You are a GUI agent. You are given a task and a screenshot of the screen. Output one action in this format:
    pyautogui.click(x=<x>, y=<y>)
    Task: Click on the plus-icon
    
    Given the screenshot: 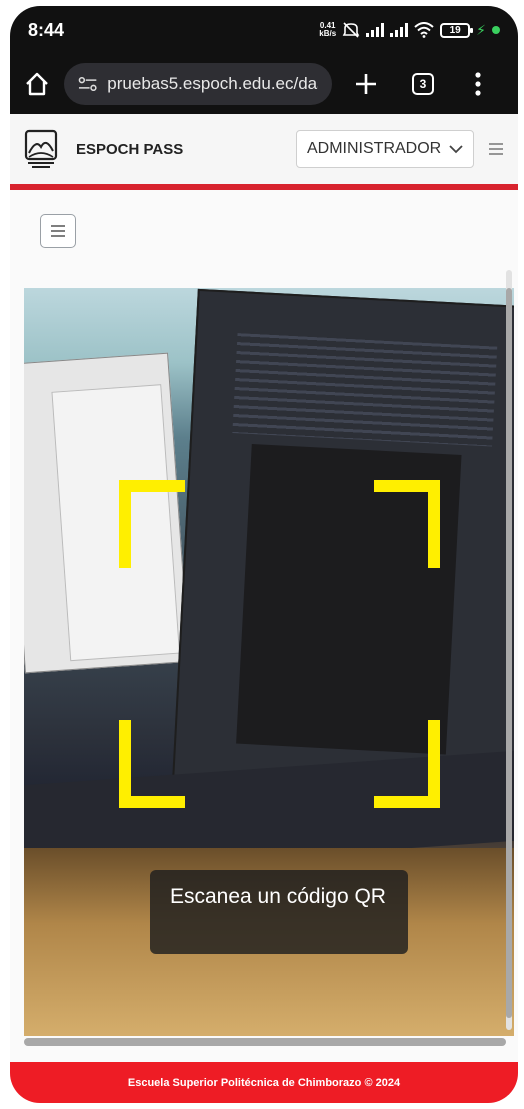 What is the action you would take?
    pyautogui.click(x=366, y=84)
    